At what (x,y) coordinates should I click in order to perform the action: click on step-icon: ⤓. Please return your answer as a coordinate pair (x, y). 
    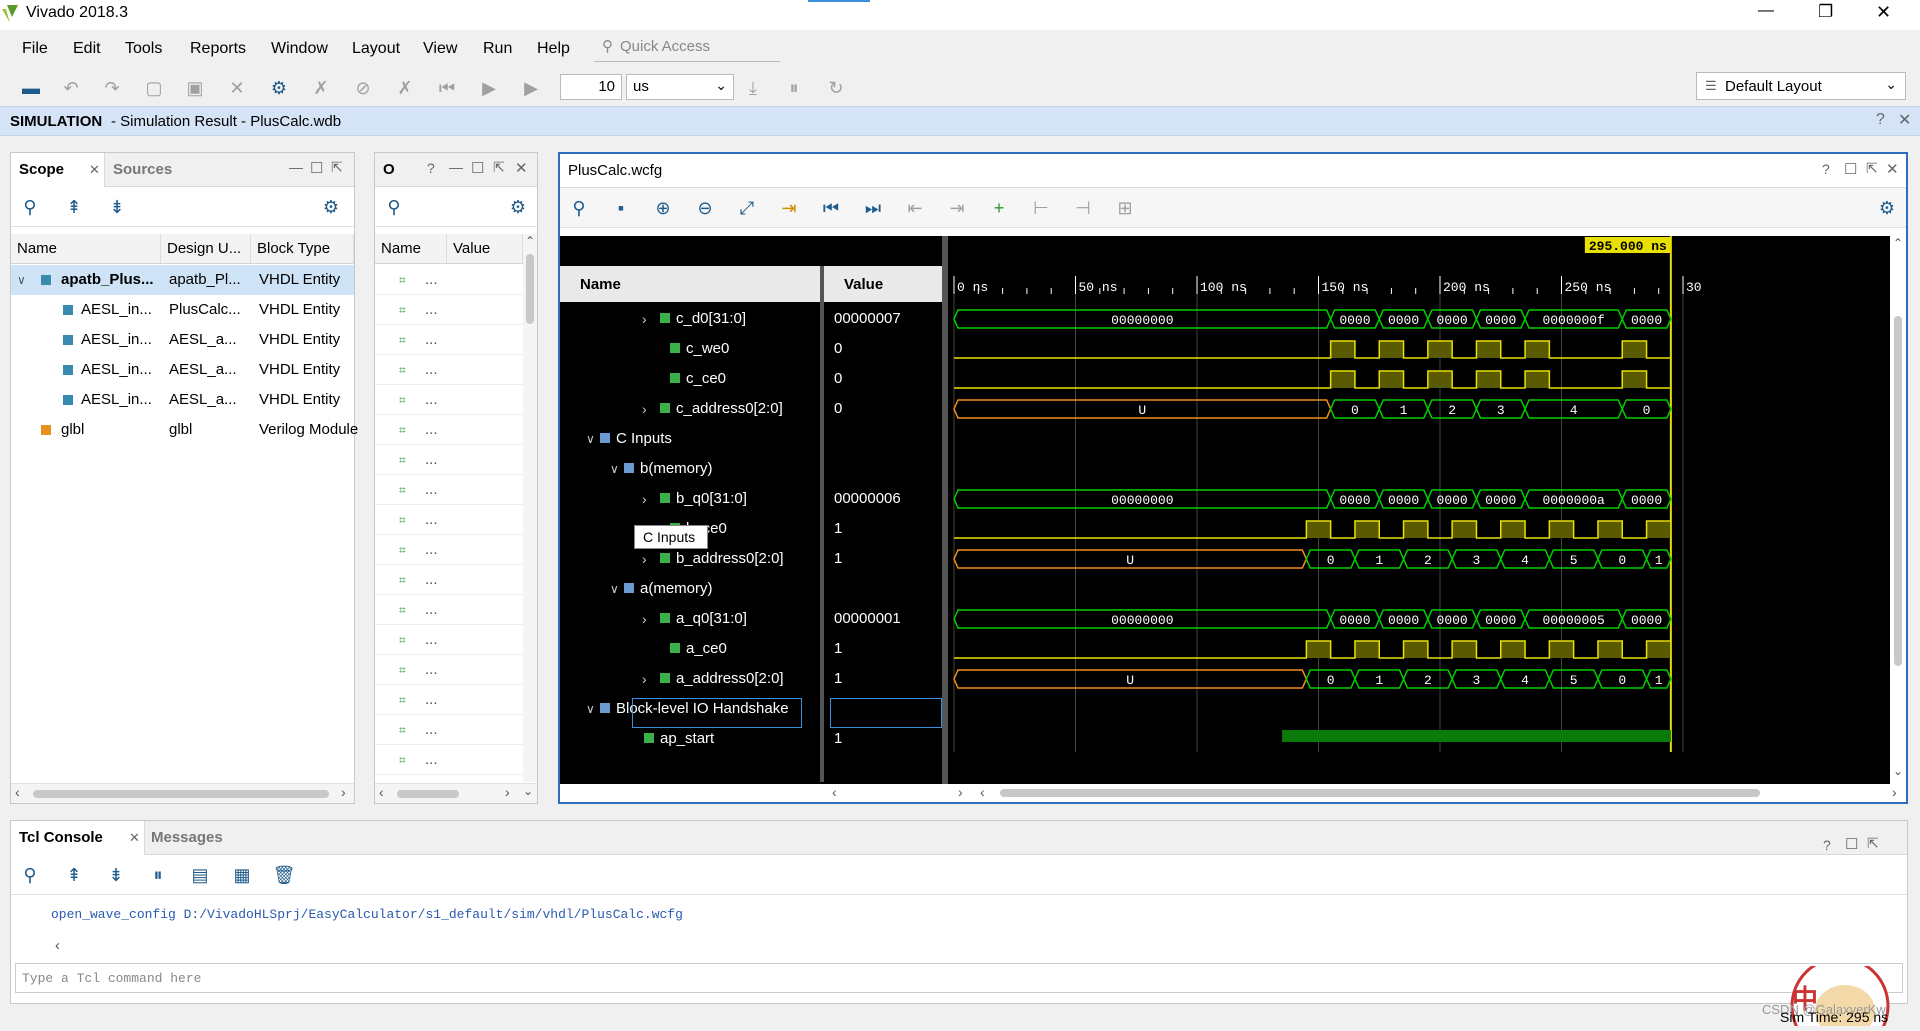
    Looking at the image, I should click on (753, 88).